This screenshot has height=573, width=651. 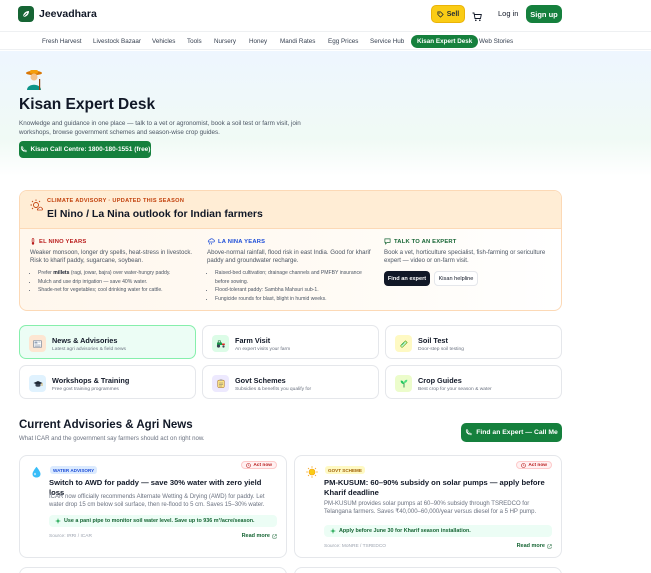 I want to click on call-me-label: Find an Expert — Call Me, so click(x=517, y=432).